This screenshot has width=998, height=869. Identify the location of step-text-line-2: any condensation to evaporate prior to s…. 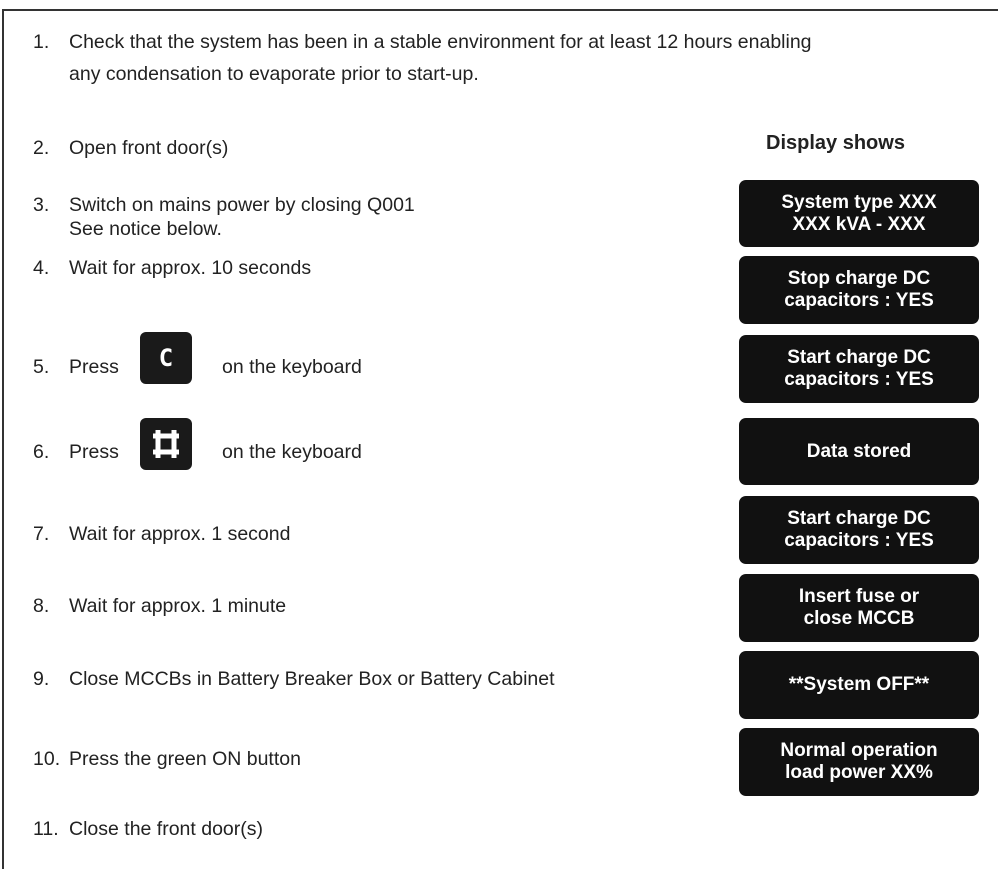
(274, 74).